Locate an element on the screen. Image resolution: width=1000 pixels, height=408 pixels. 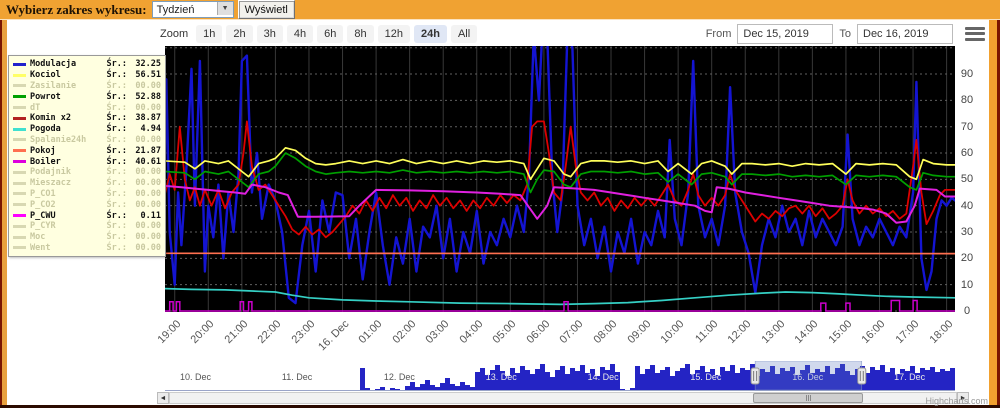
legend-item-zasilanie: Zasilanie Śr.: 00.00 is located at coordinates (87, 86).